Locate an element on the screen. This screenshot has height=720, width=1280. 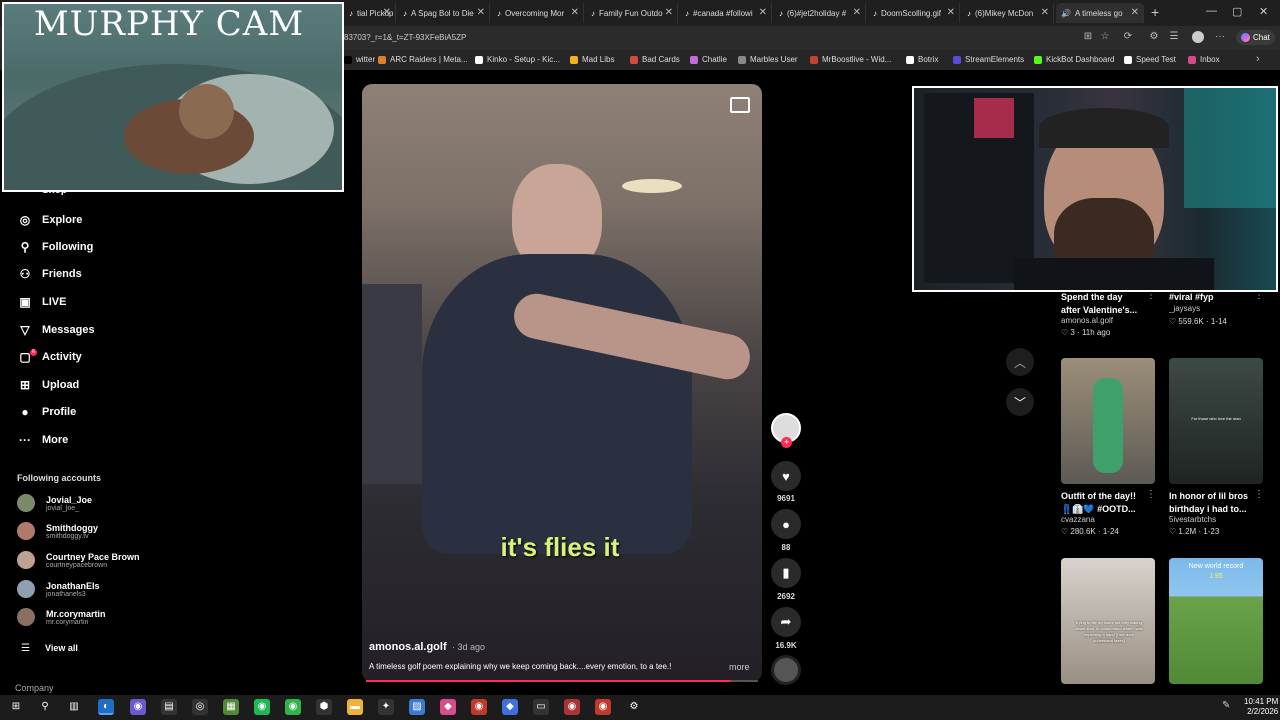
search-icon: ⚲ is located at coordinates (45, 707).